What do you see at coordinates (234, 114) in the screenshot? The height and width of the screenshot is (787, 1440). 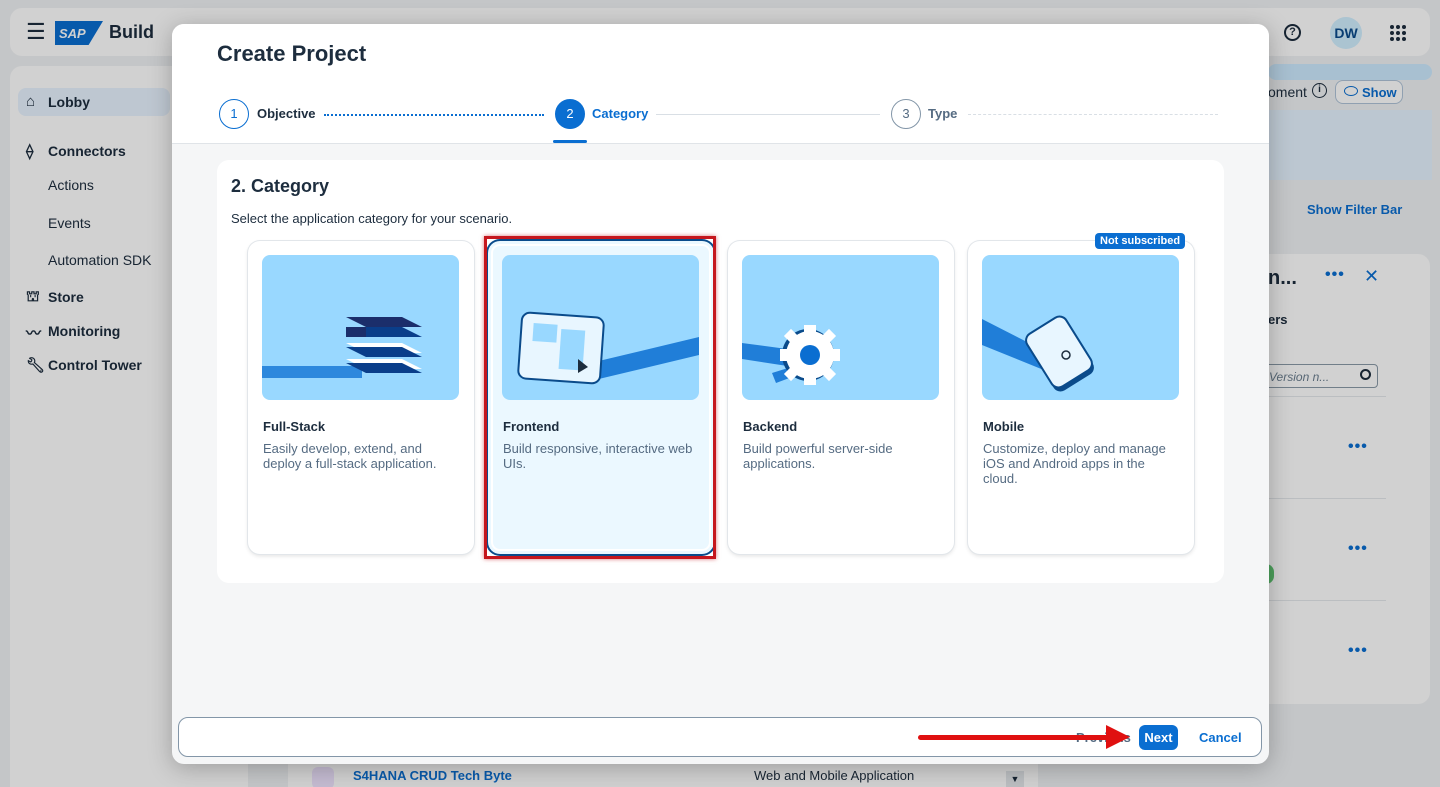 I see `step-1-number: 1` at bounding box center [234, 114].